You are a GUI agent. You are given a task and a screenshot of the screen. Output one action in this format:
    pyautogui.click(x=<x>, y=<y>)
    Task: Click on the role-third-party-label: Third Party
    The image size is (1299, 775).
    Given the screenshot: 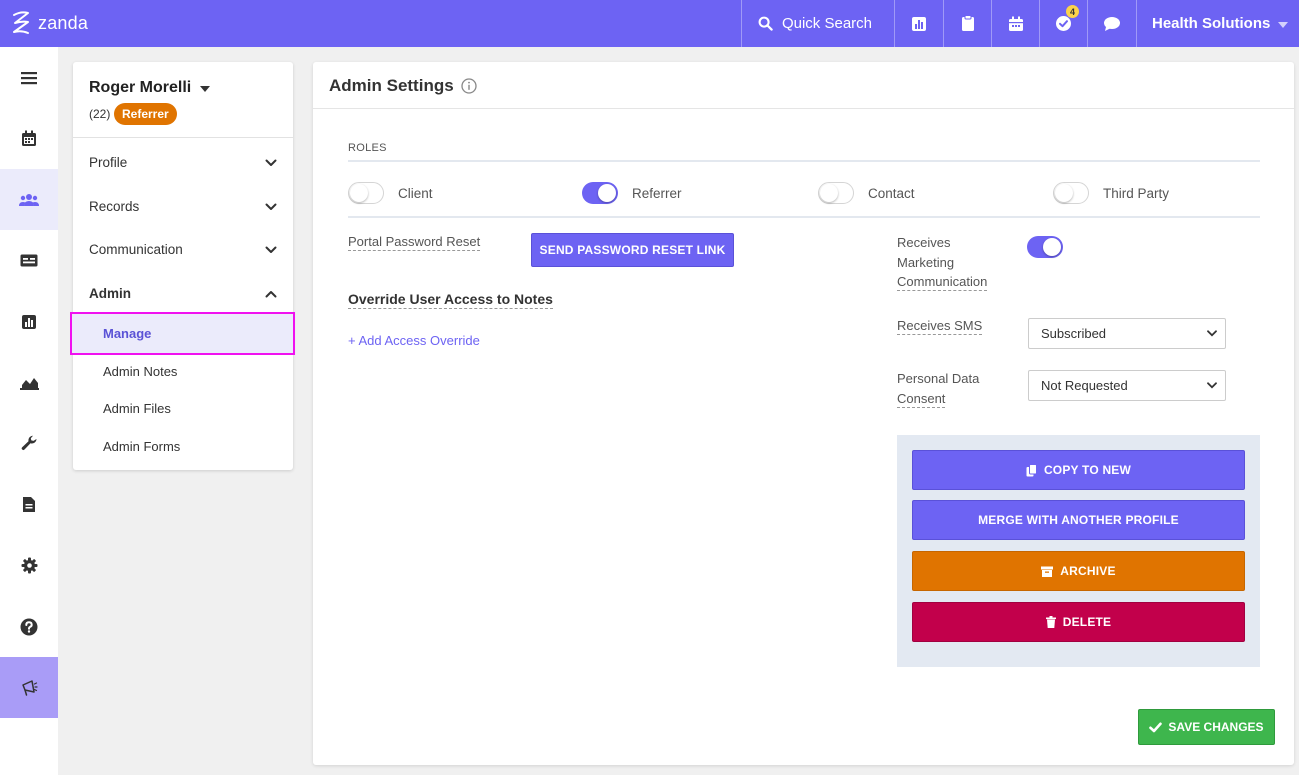 What is the action you would take?
    pyautogui.click(x=1136, y=193)
    